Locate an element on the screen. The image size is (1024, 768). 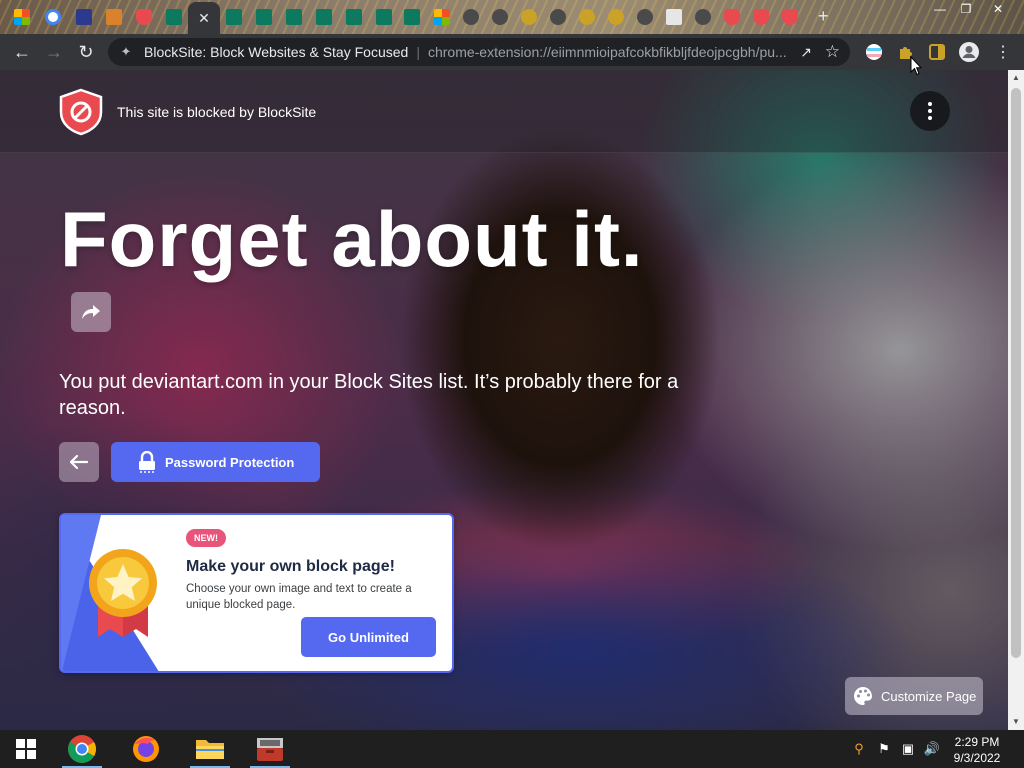
back-arrow-icon: ← is located at coordinates (22, 52).